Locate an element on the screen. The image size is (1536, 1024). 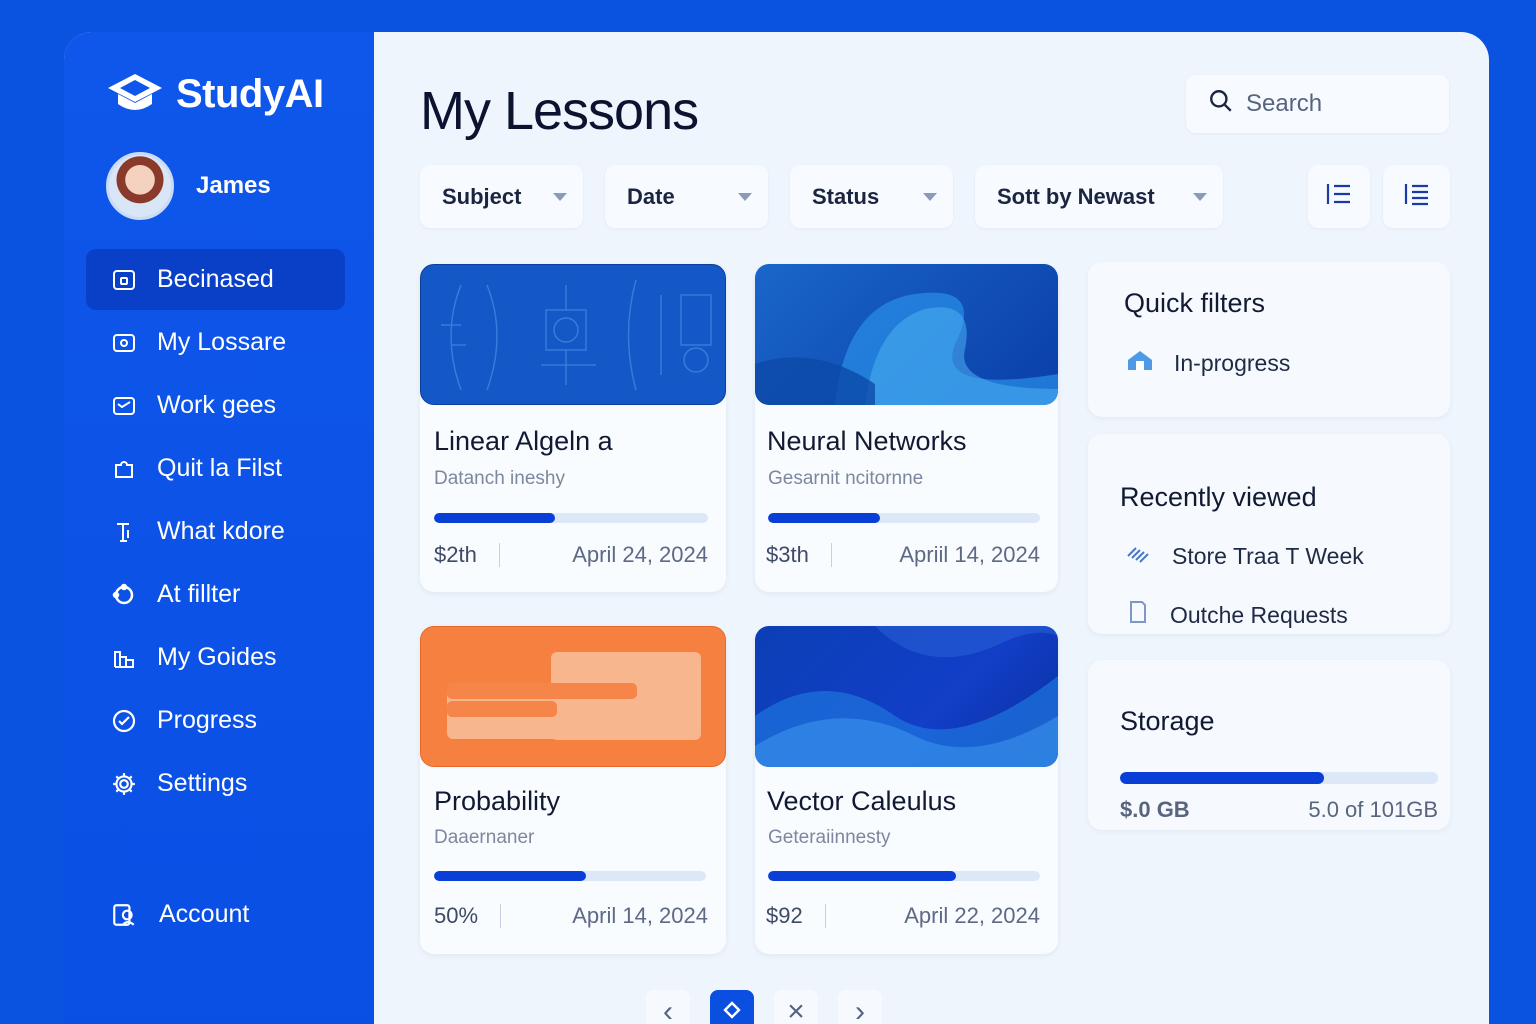
compact-view-button is located at coordinates (1416, 196).